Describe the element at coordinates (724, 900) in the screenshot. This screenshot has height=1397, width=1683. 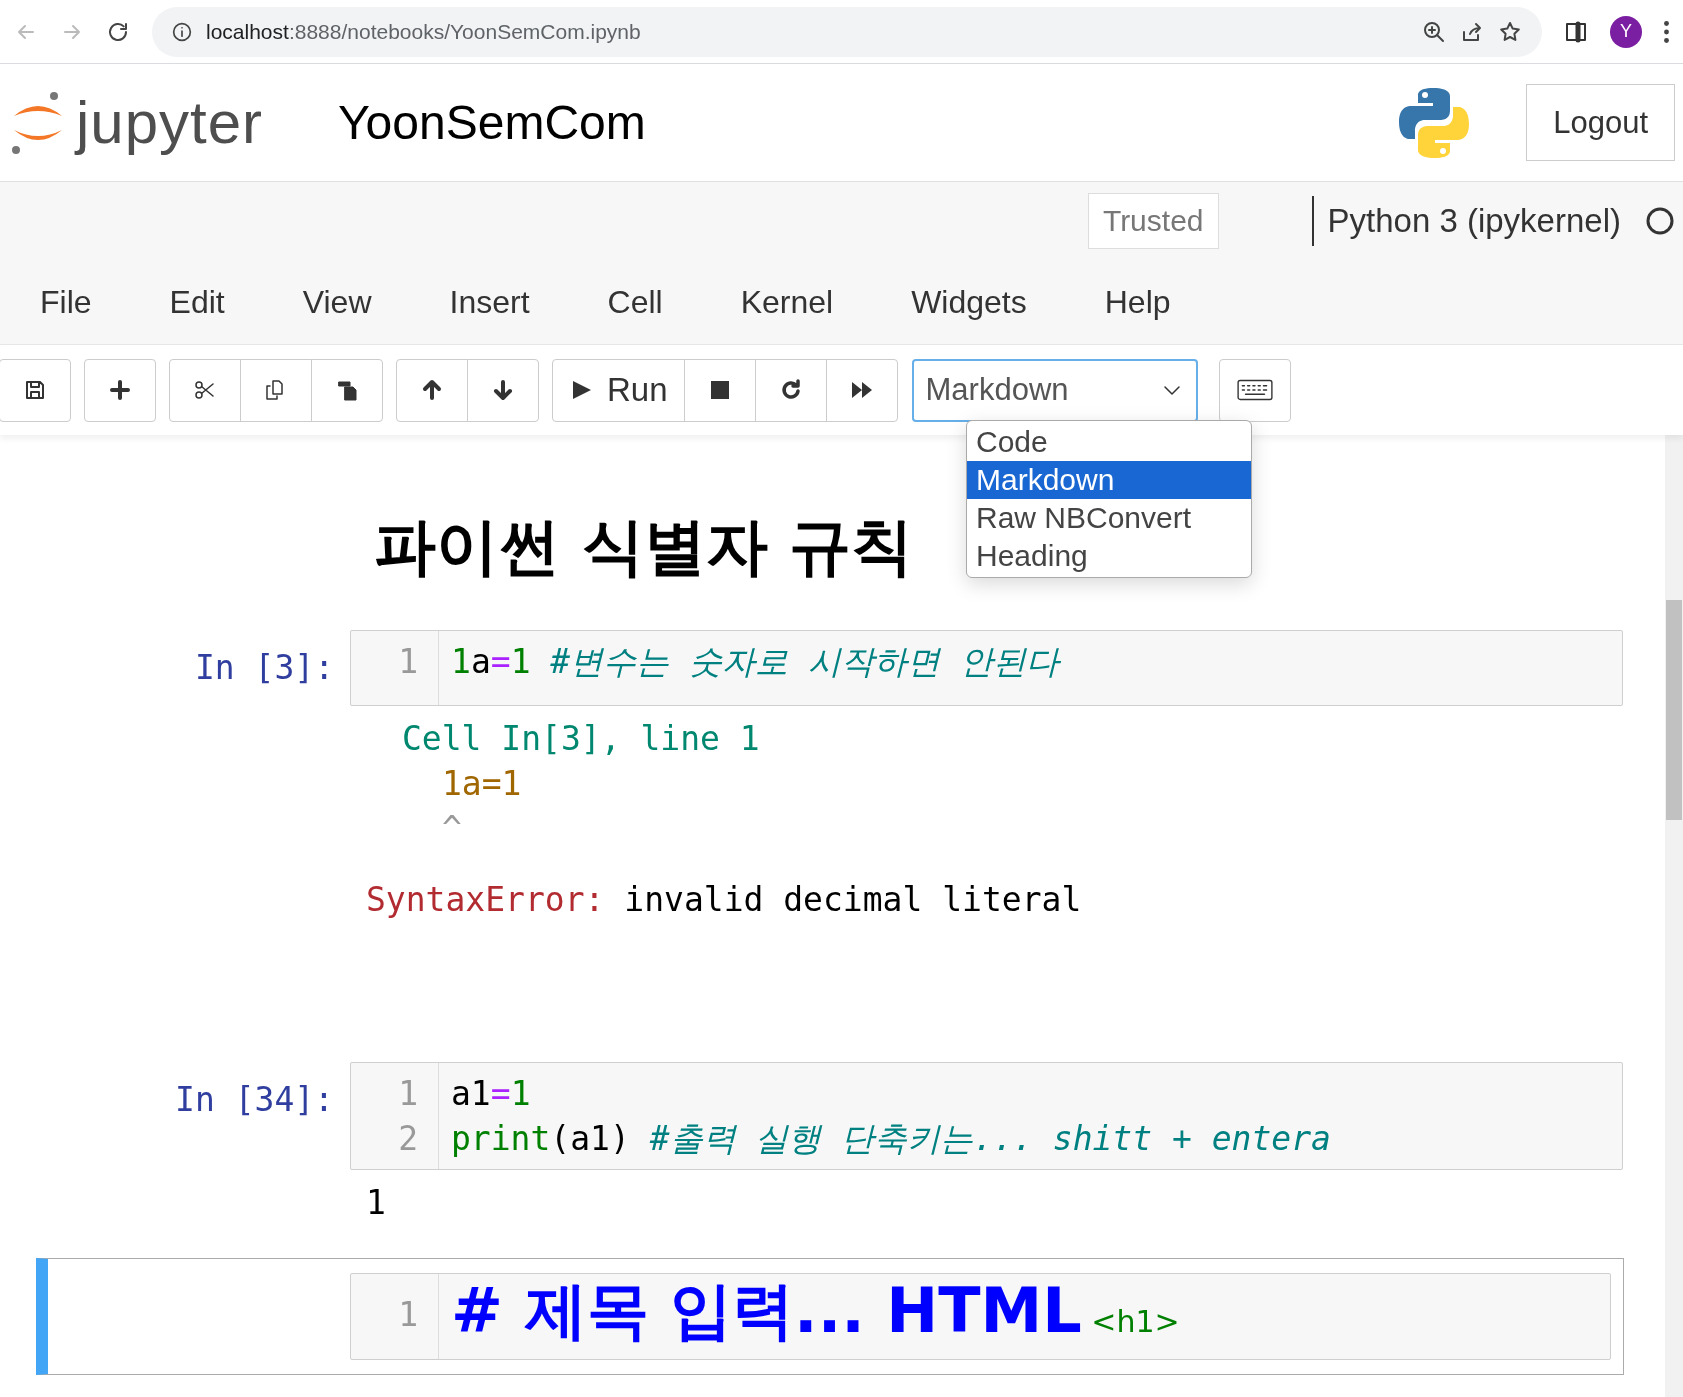
I see `error-message: SyntaxError: invalid decimal literal` at that location.